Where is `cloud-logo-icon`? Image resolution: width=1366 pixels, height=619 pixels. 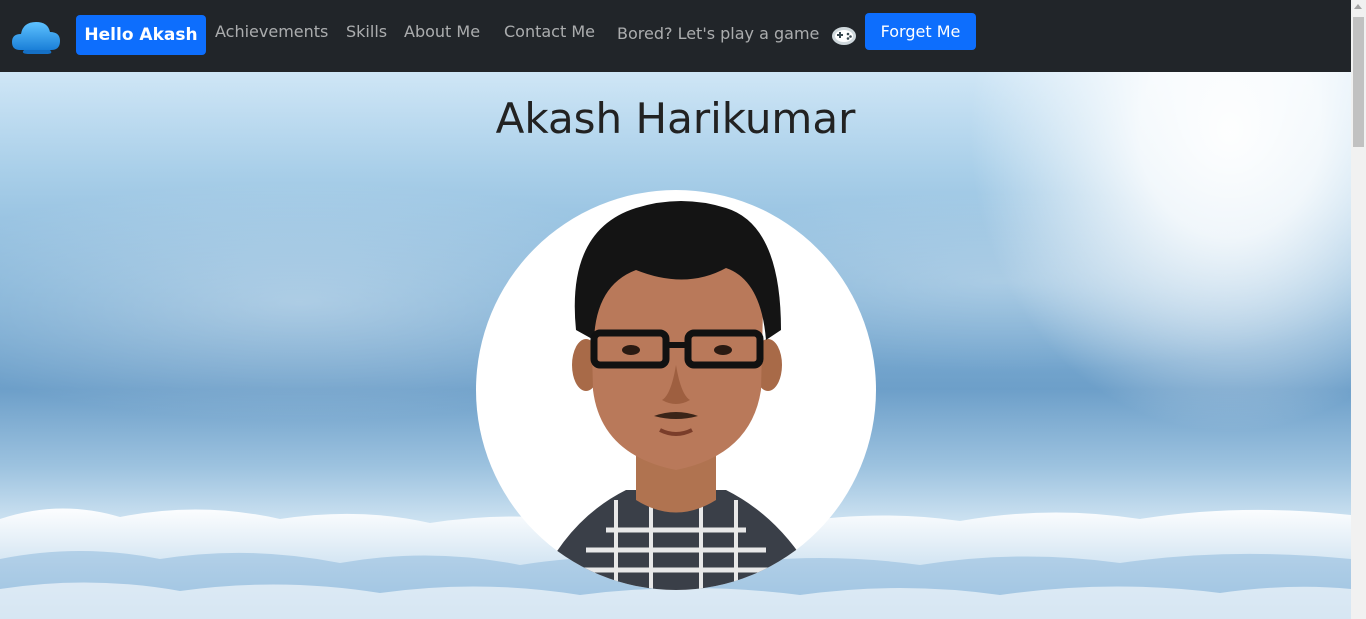 cloud-logo-icon is located at coordinates (36, 36).